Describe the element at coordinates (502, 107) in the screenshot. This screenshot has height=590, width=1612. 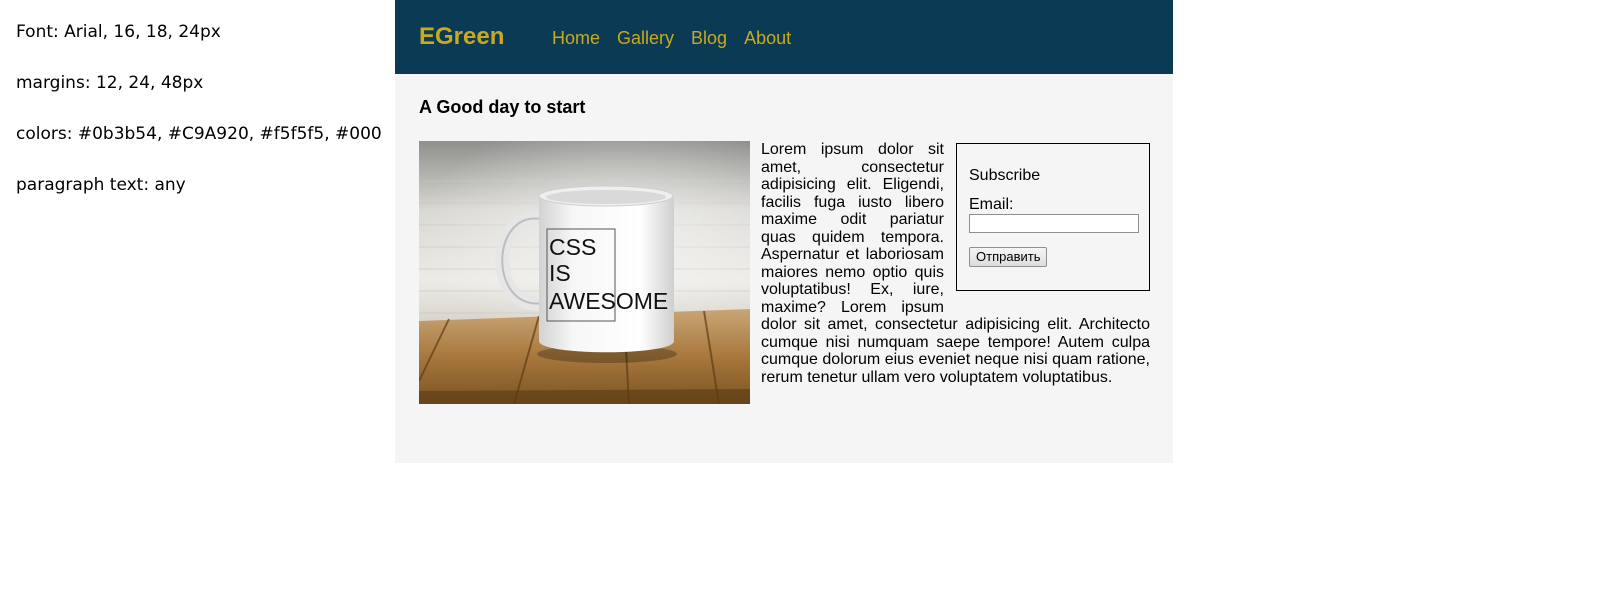
I see `article-title: A Good day to start` at that location.